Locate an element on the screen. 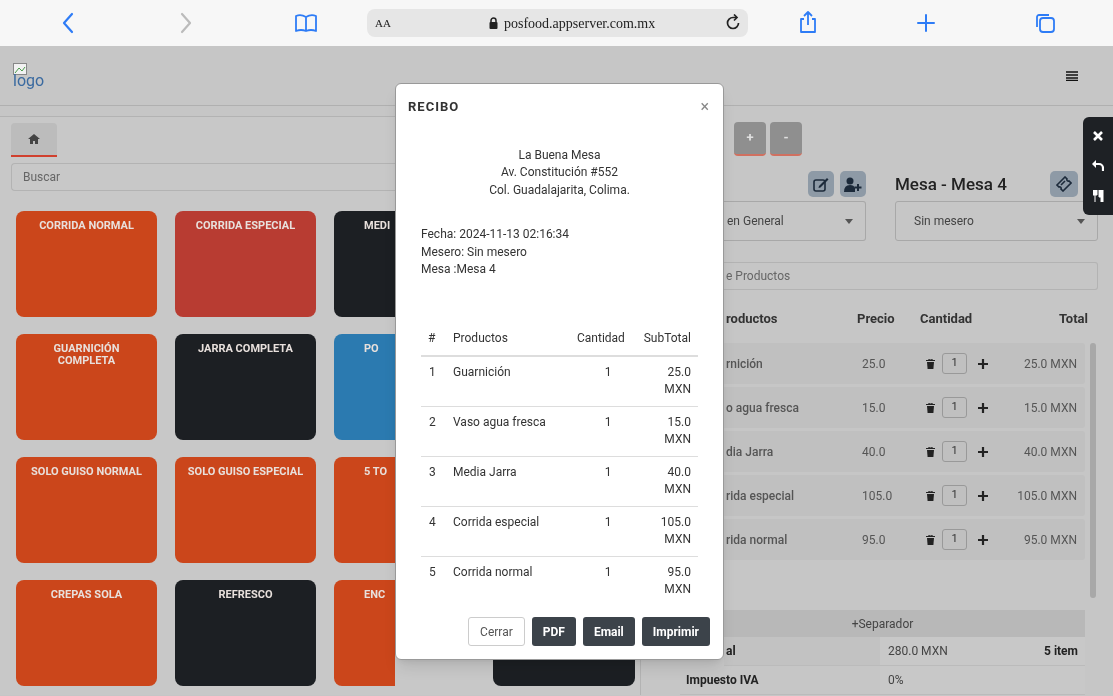  product-tile is located at coordinates (564, 673).